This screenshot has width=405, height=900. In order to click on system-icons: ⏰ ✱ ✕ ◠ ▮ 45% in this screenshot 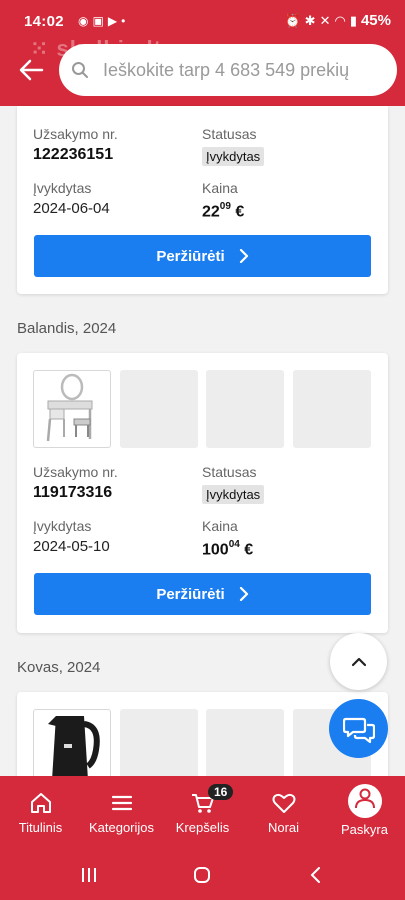, I will do `click(337, 20)`.